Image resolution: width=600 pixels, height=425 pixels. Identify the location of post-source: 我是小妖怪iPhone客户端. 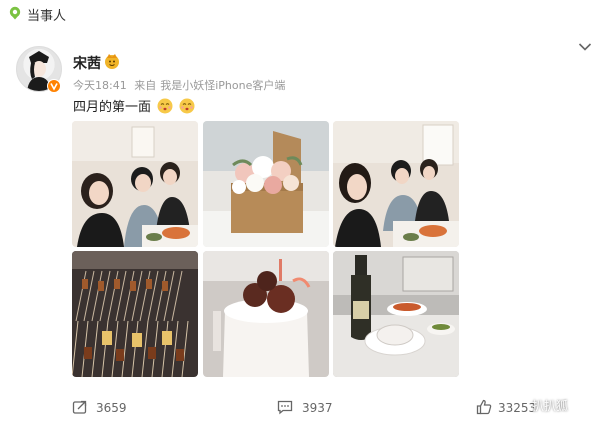
(222, 85).